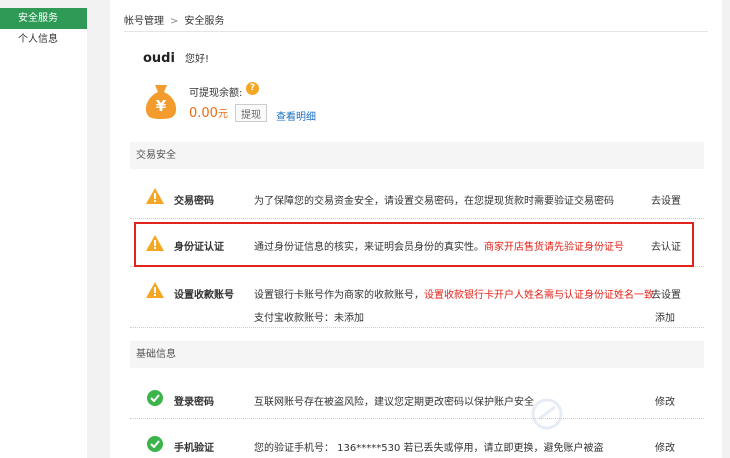 The width and height of the screenshot is (730, 458). Describe the element at coordinates (251, 113) in the screenshot. I see `withdraw-button: 提现` at that location.